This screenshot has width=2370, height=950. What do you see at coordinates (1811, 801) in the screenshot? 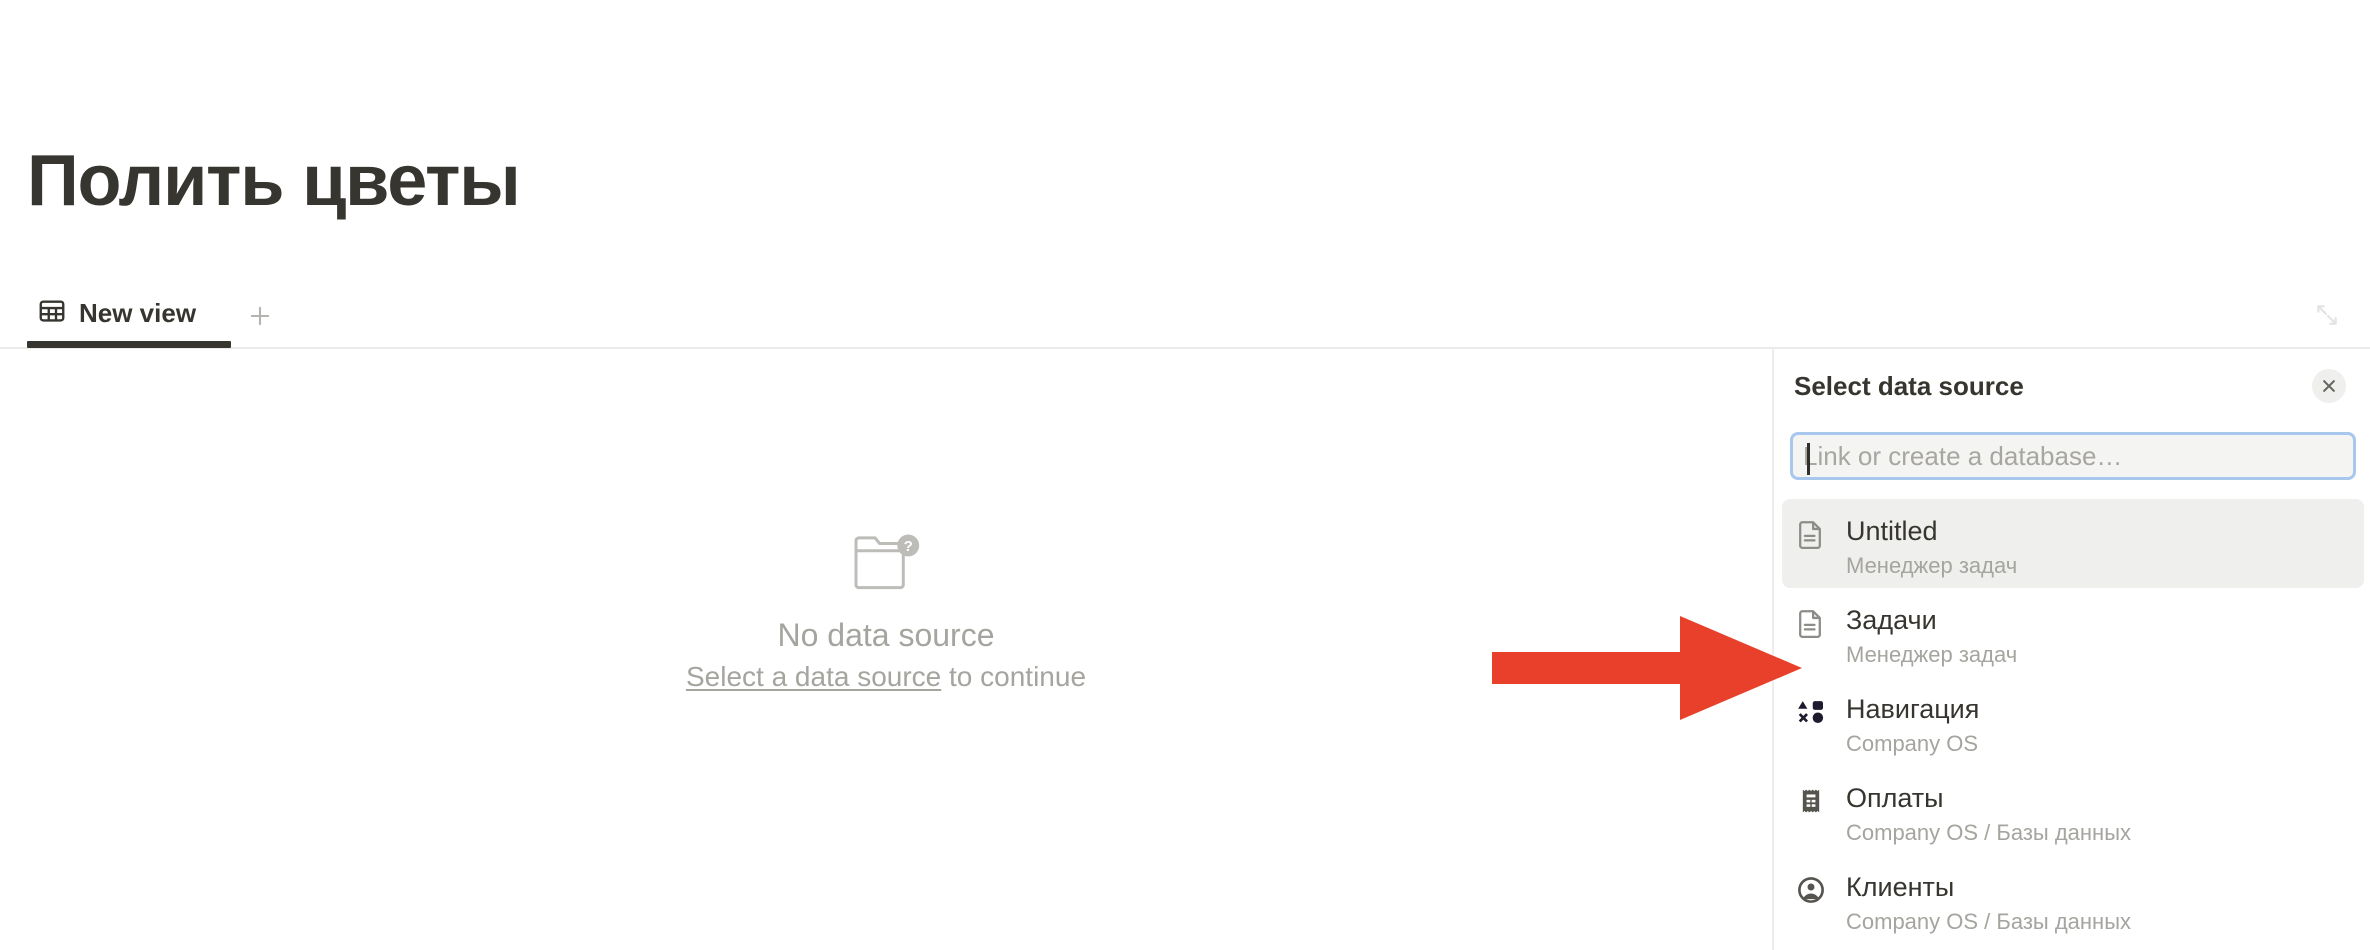
I see `receipt-icon` at bounding box center [1811, 801].